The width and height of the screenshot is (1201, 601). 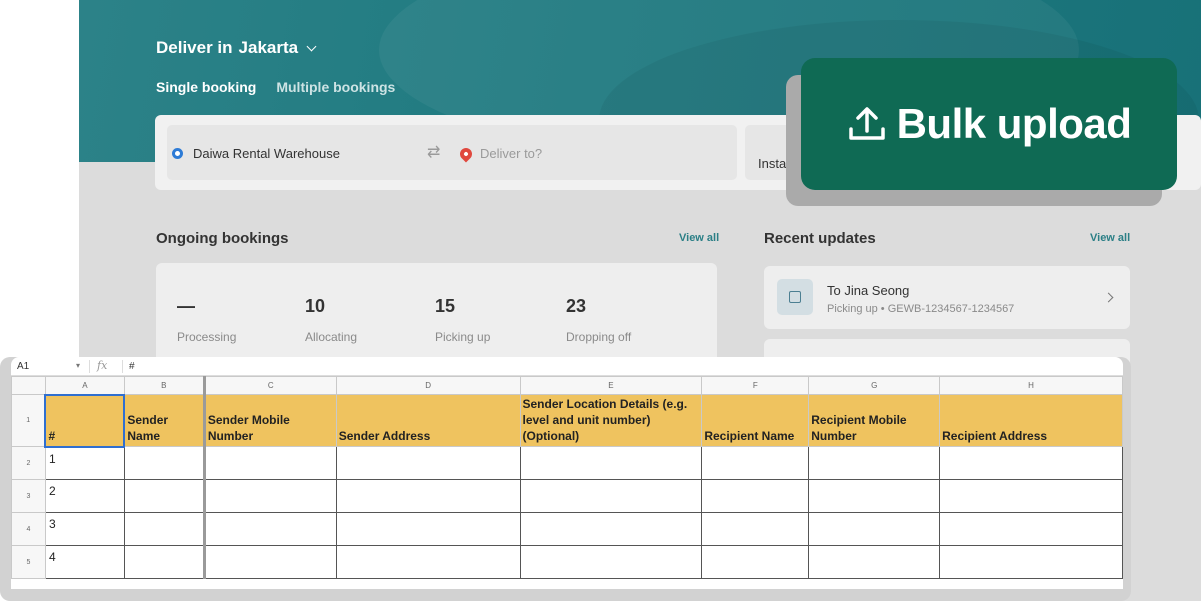 What do you see at coordinates (311, 46) in the screenshot?
I see `chevron-down-icon` at bounding box center [311, 46].